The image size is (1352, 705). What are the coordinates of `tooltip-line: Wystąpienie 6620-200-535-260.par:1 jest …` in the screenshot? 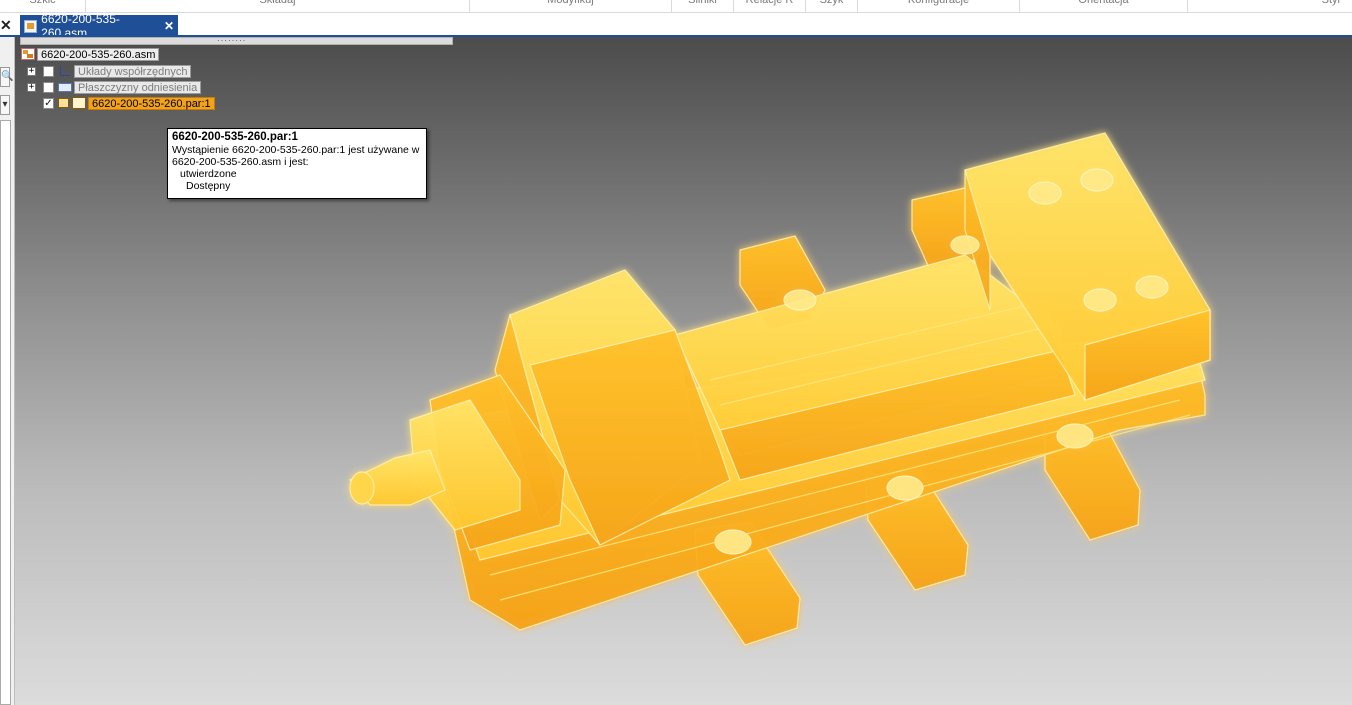 It's located at (296, 150).